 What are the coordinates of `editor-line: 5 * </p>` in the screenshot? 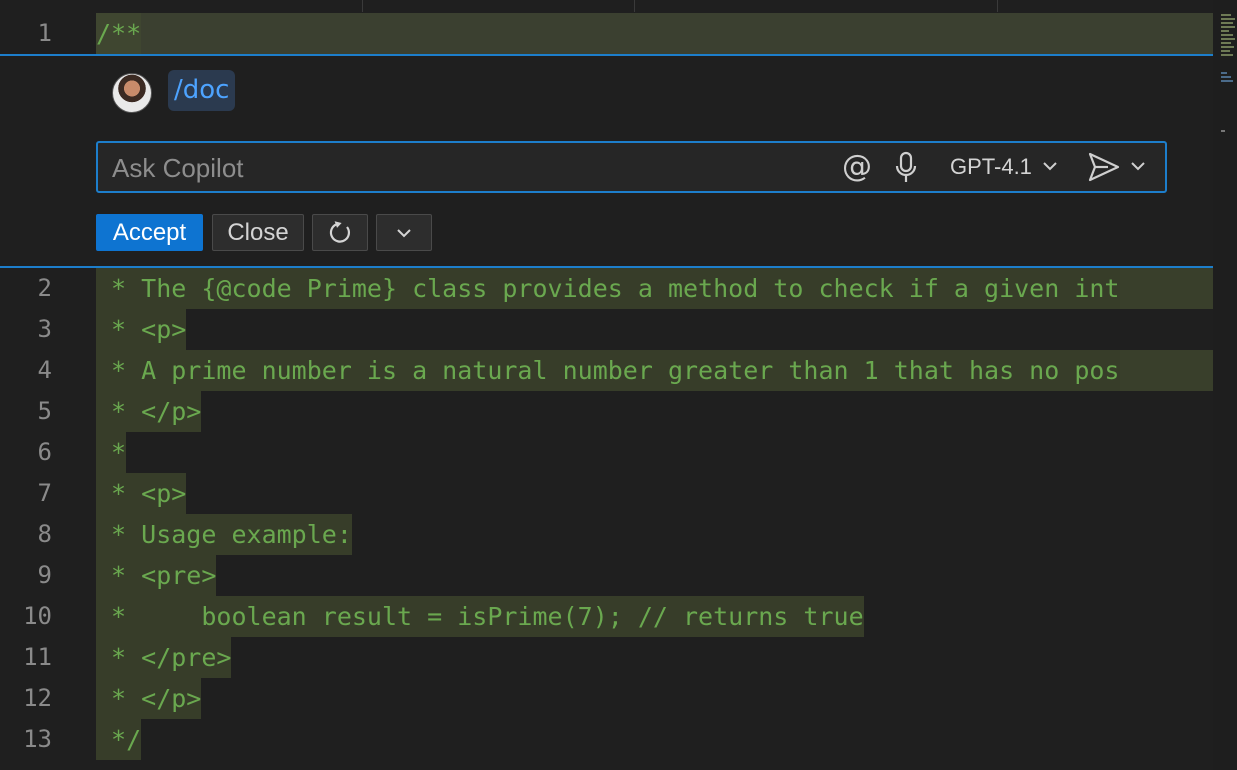 It's located at (606, 411).